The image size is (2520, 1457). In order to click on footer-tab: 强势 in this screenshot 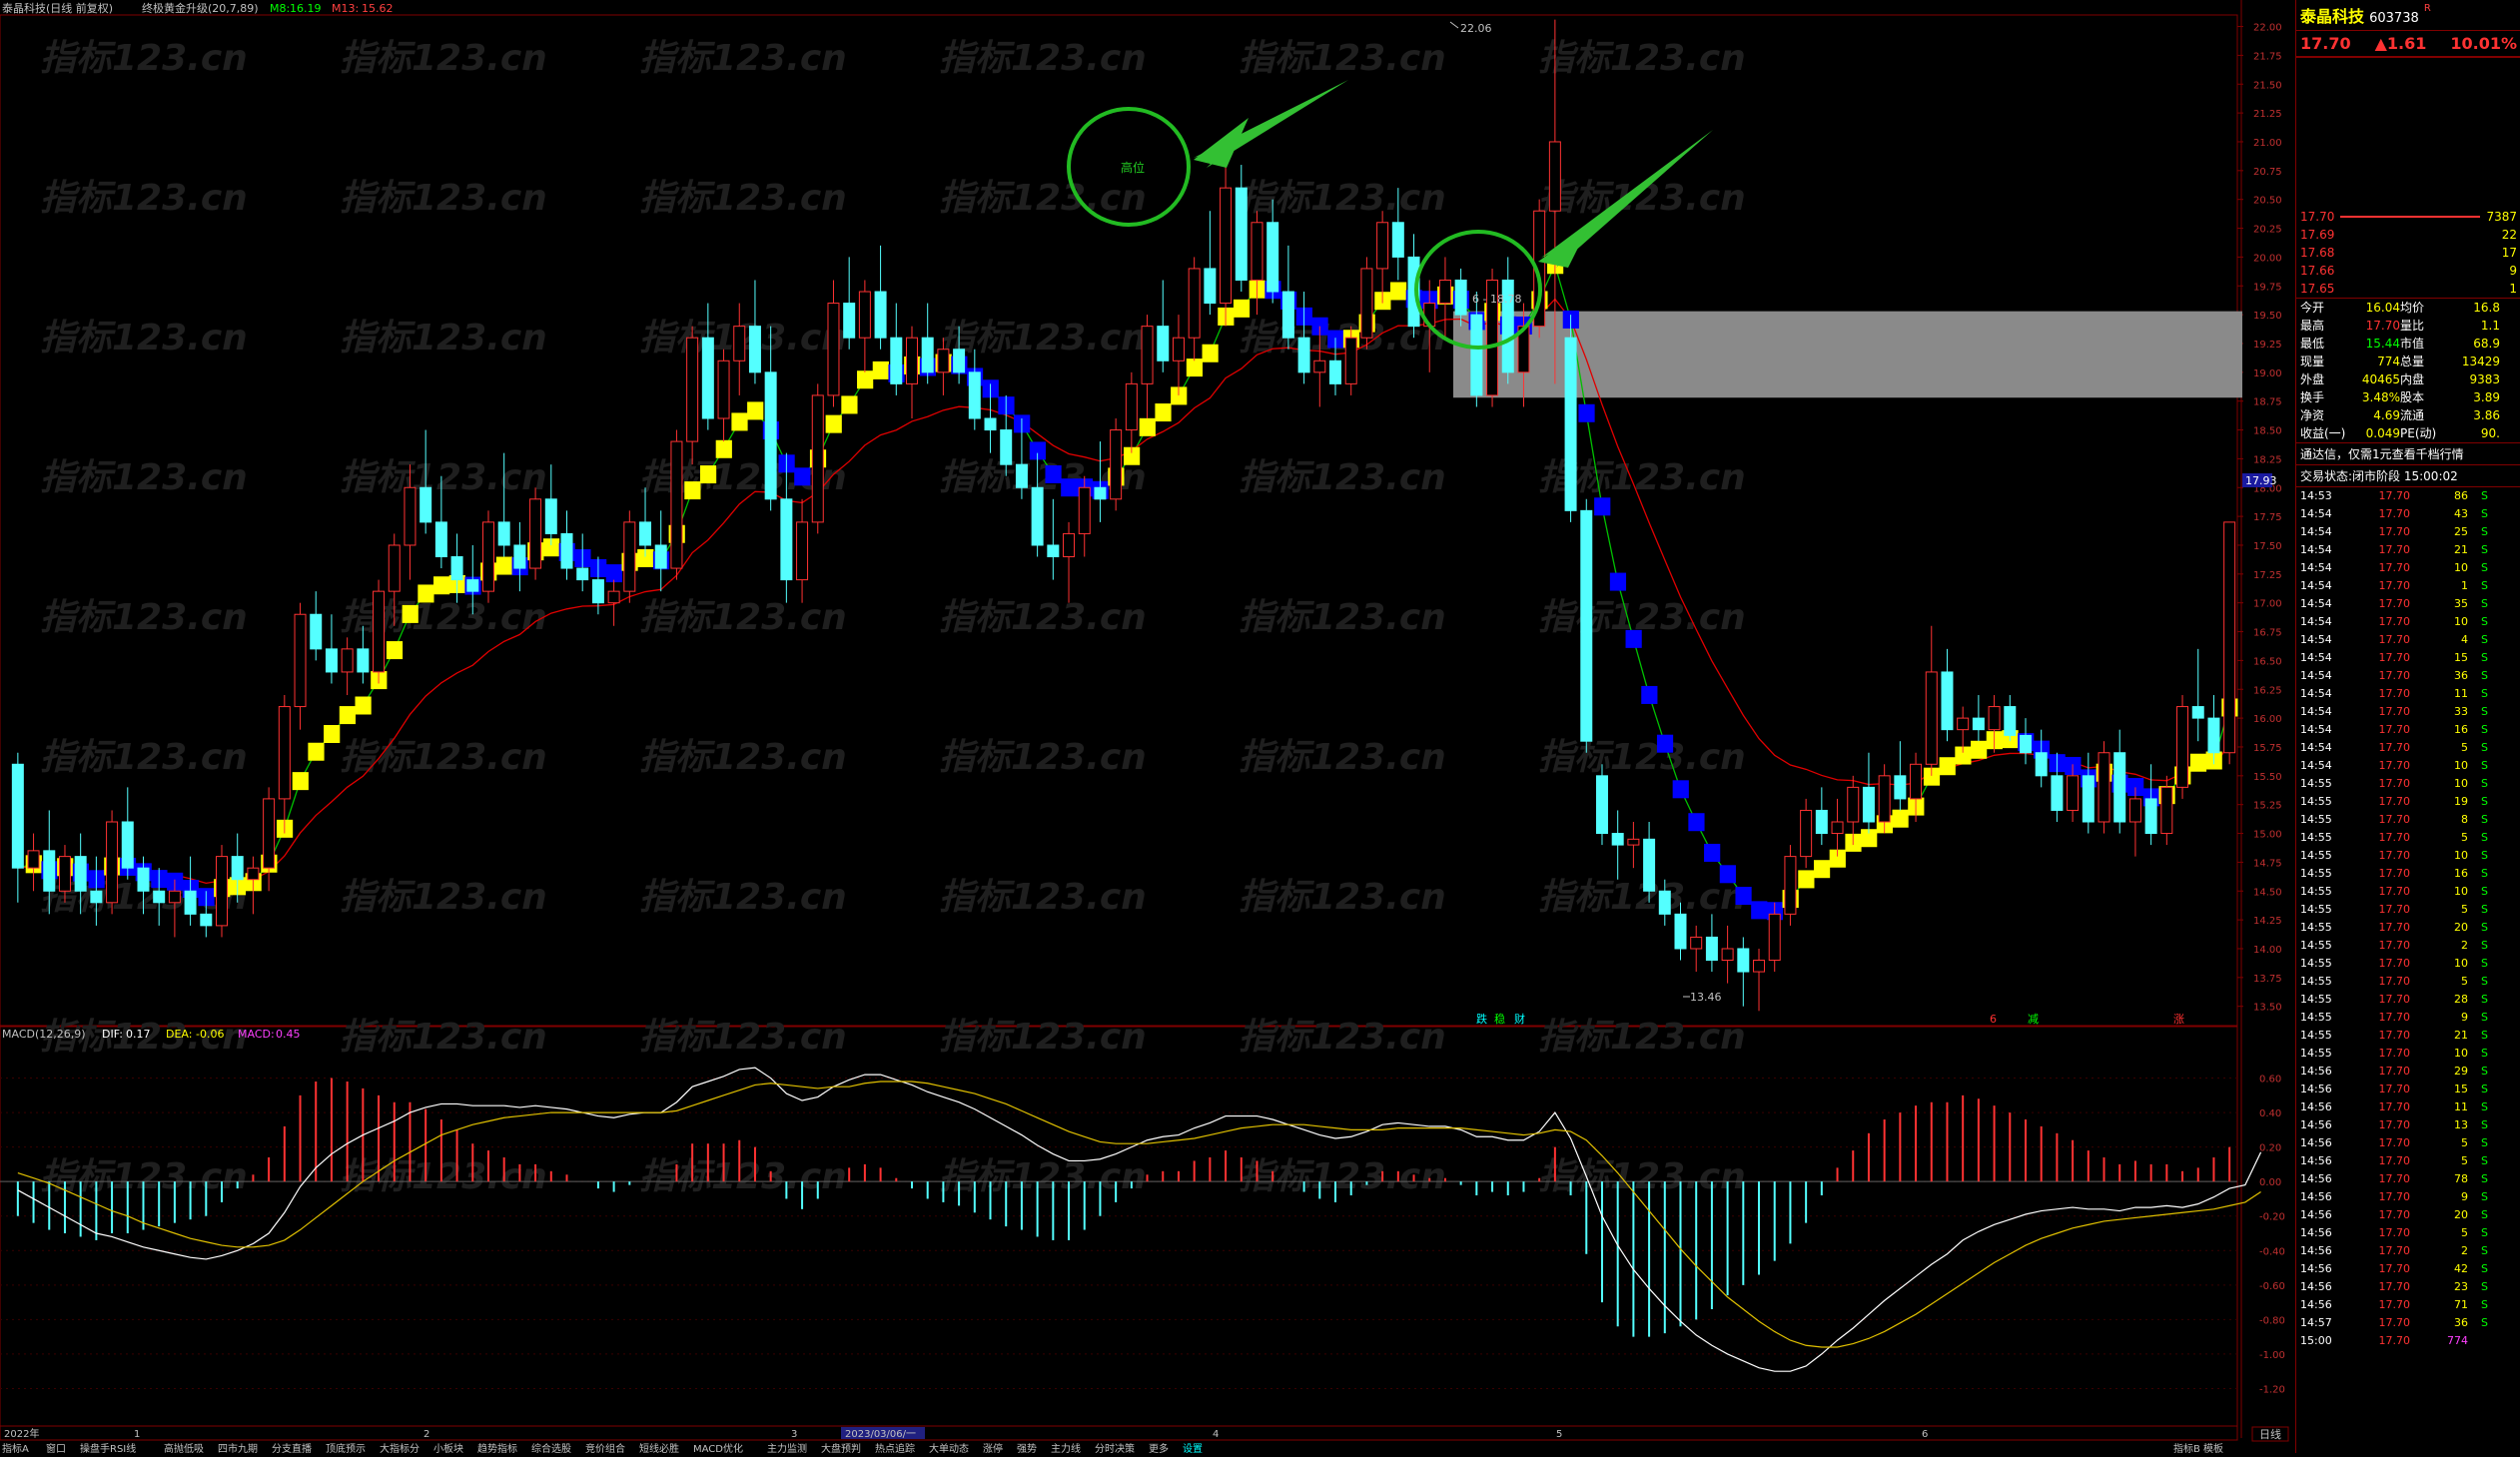, I will do `click(1027, 1448)`.